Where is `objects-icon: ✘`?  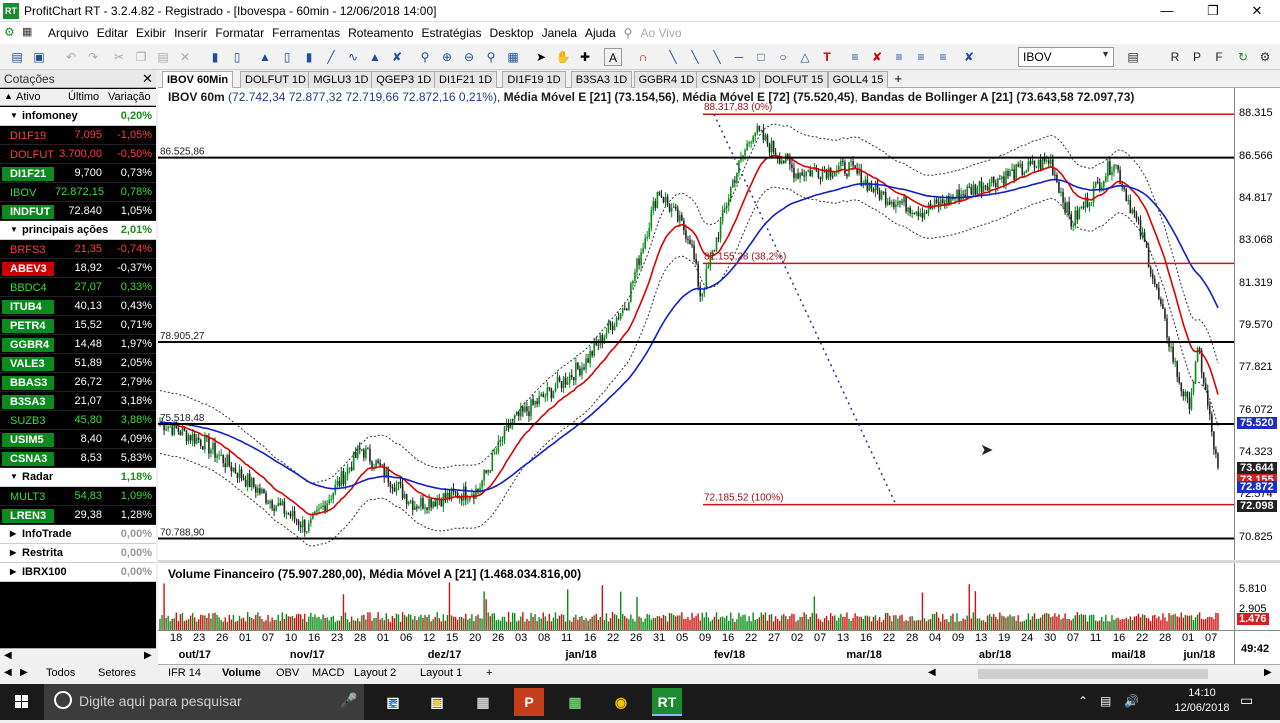
objects-icon: ✘ is located at coordinates (969, 57).